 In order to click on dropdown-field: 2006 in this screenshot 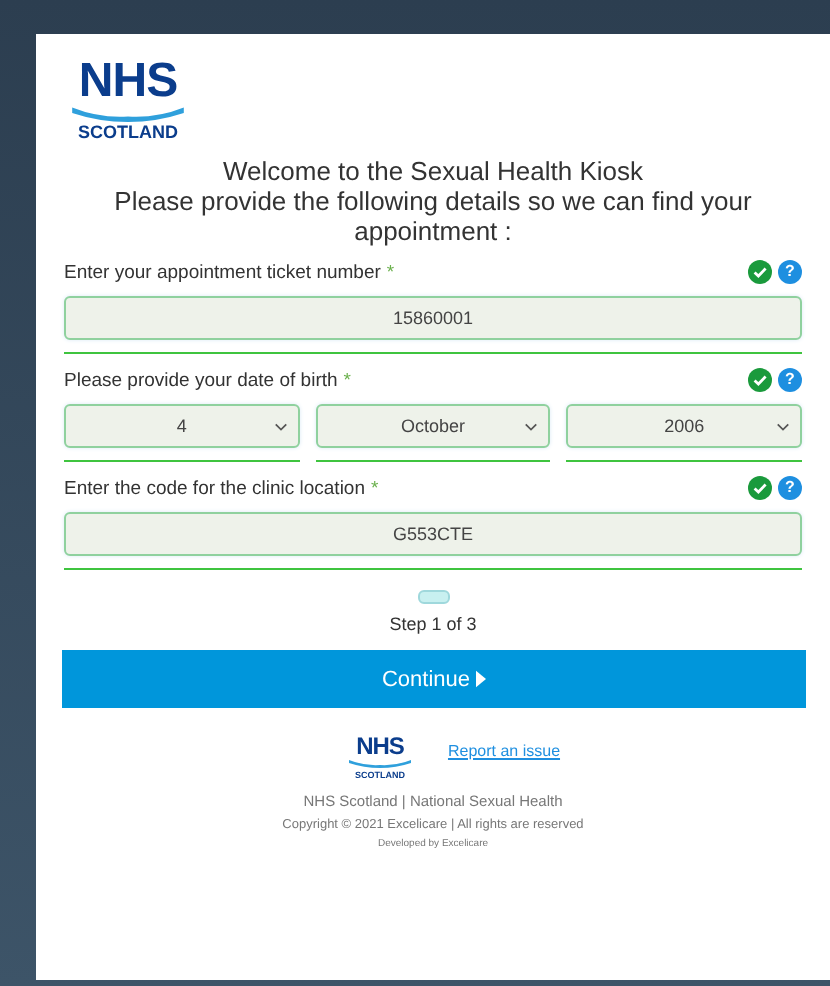, I will do `click(684, 426)`.